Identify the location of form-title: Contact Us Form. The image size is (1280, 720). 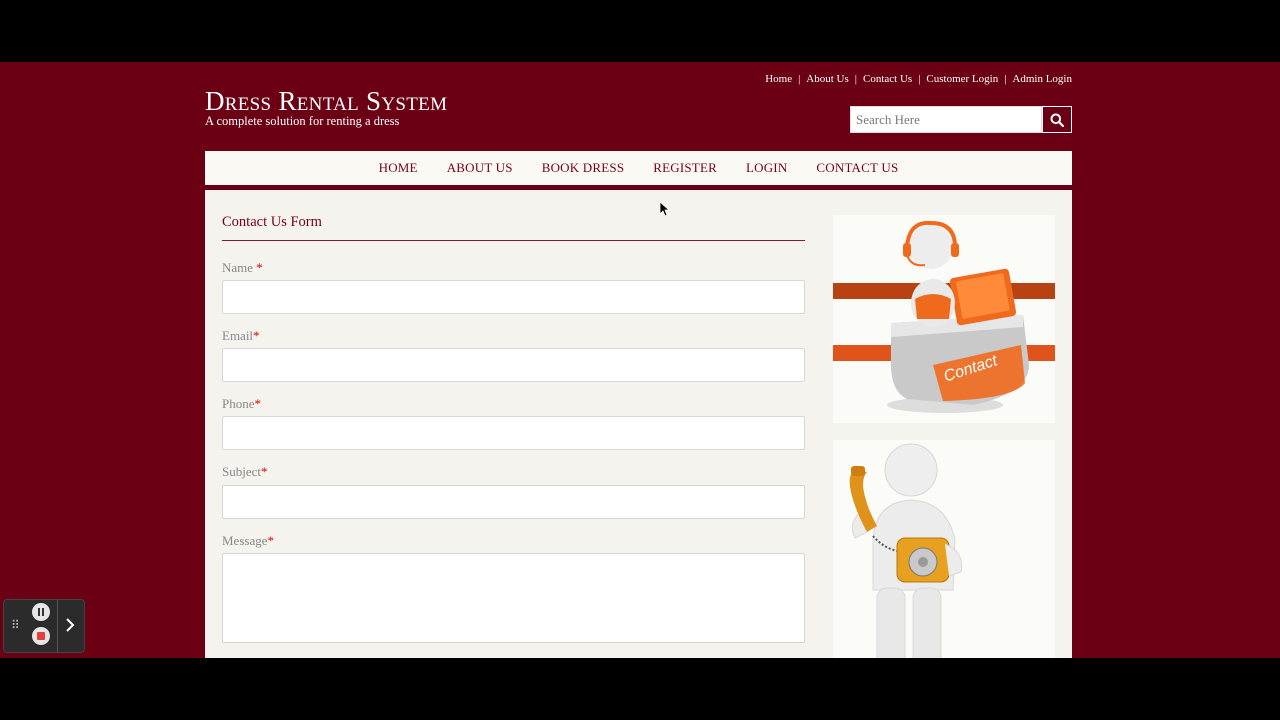
(272, 222).